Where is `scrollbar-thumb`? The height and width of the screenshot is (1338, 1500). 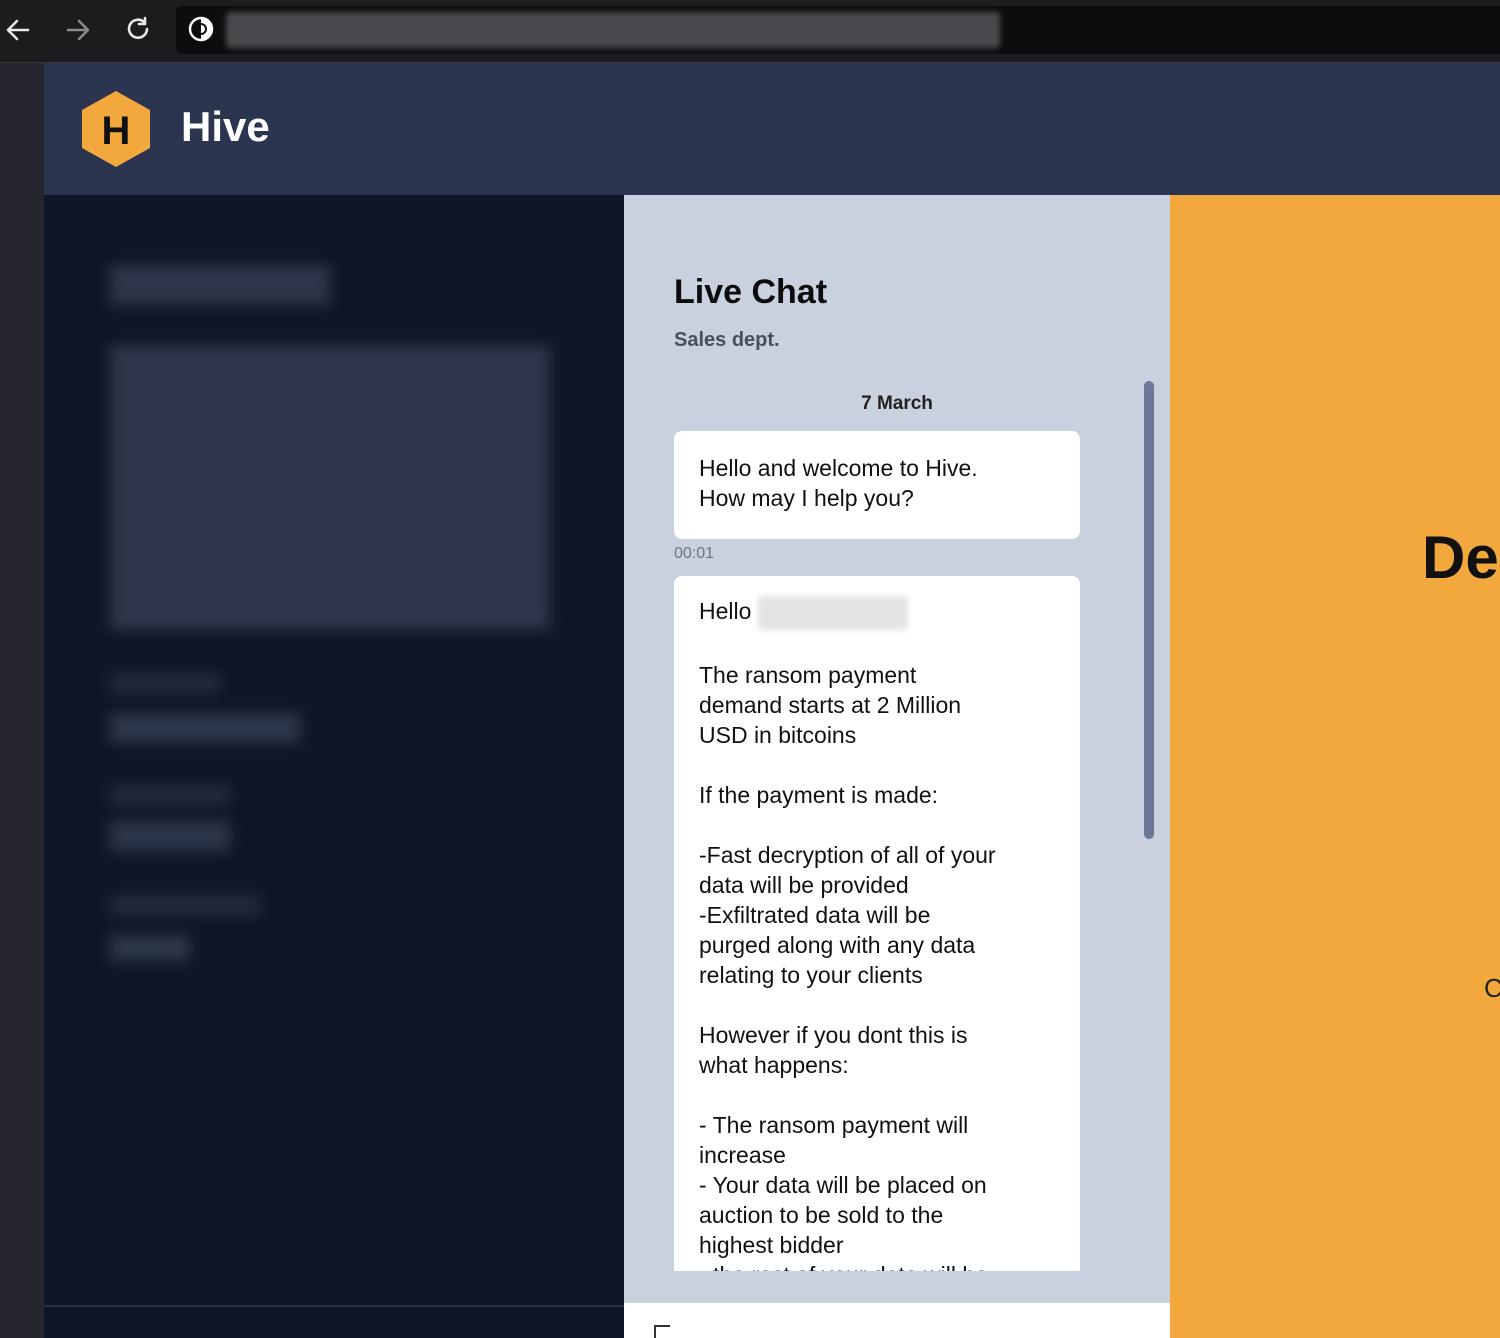
scrollbar-thumb is located at coordinates (1149, 610).